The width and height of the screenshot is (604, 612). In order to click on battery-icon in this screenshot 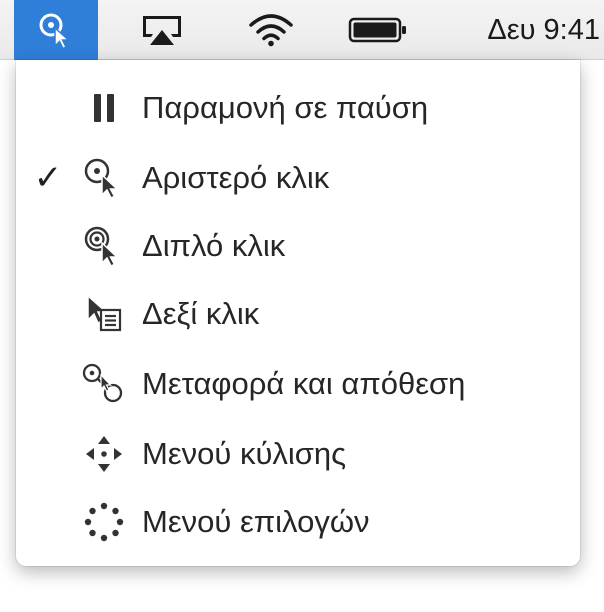, I will do `click(377, 30)`.